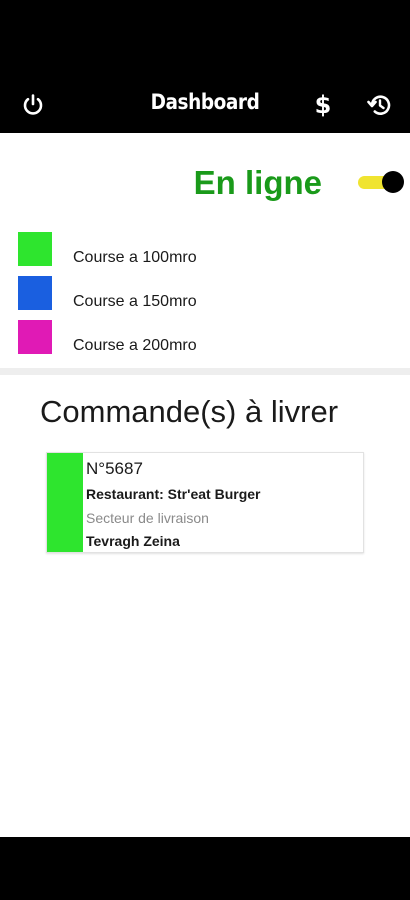  Describe the element at coordinates (323, 105) in the screenshot. I see `dollar-icon: $` at that location.